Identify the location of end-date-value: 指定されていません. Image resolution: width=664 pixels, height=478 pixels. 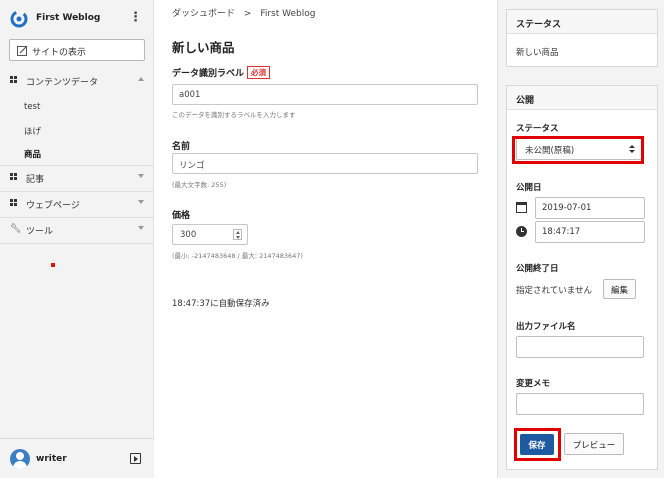
(554, 291).